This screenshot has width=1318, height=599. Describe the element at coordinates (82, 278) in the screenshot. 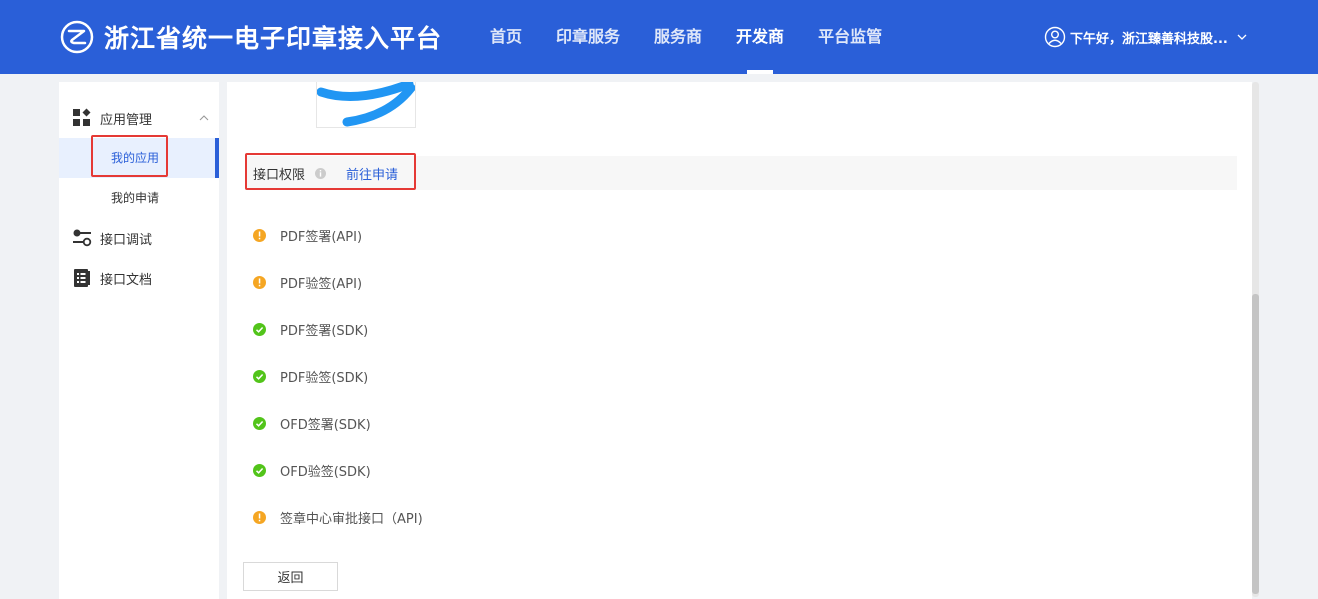

I see `document-icon` at that location.